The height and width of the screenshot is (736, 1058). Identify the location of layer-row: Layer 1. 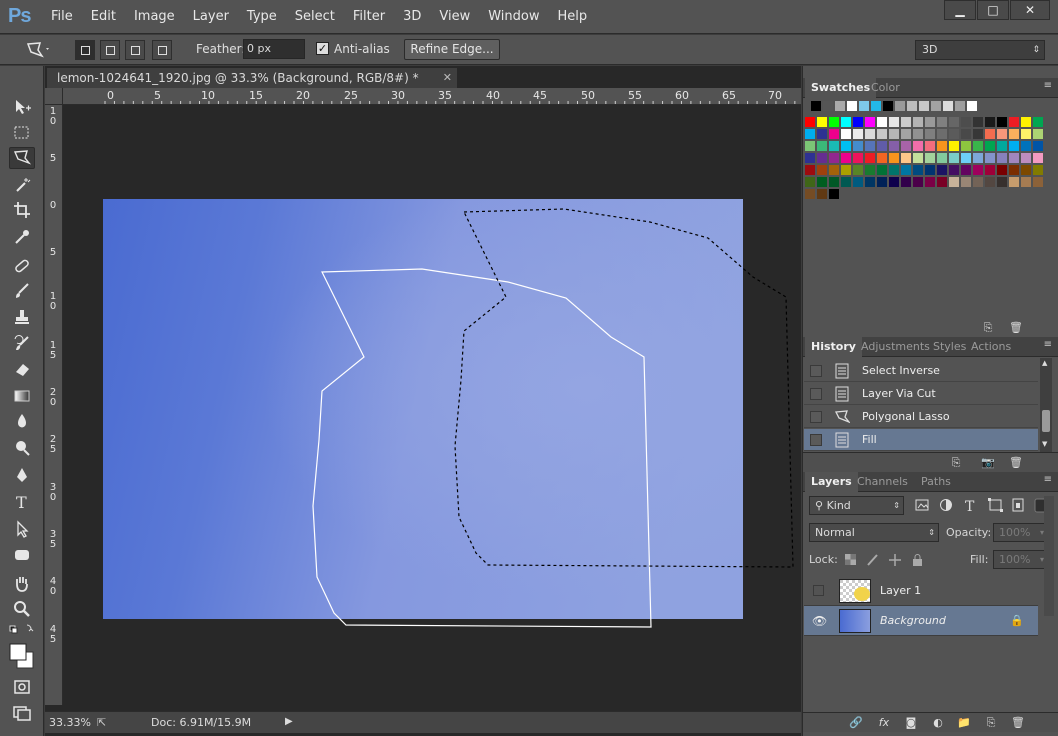
(921, 591).